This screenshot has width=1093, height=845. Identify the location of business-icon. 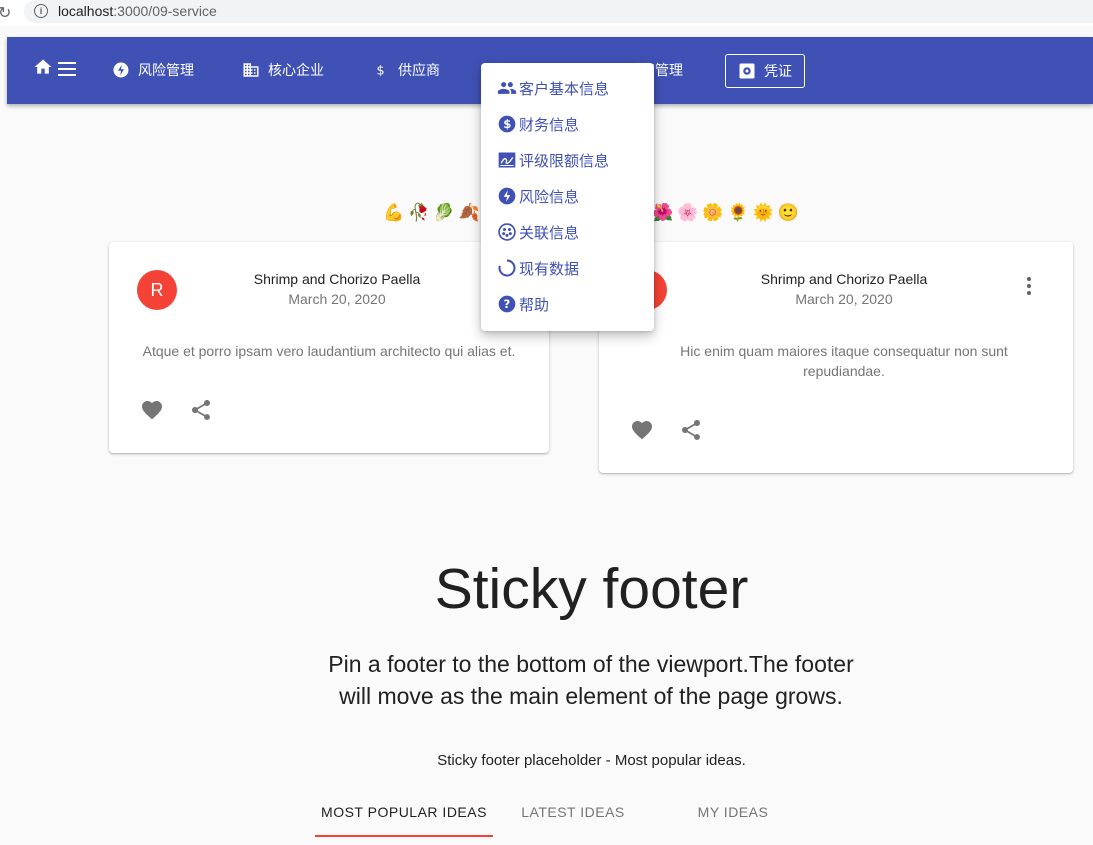
(251, 70).